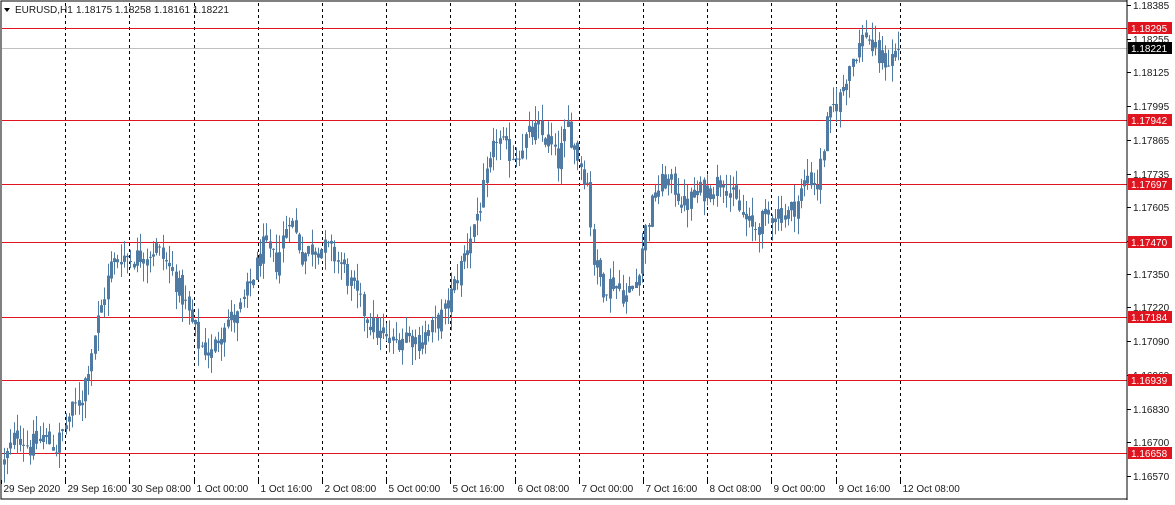  I want to click on time-tick-label: 9 Oct 16:00, so click(865, 489).